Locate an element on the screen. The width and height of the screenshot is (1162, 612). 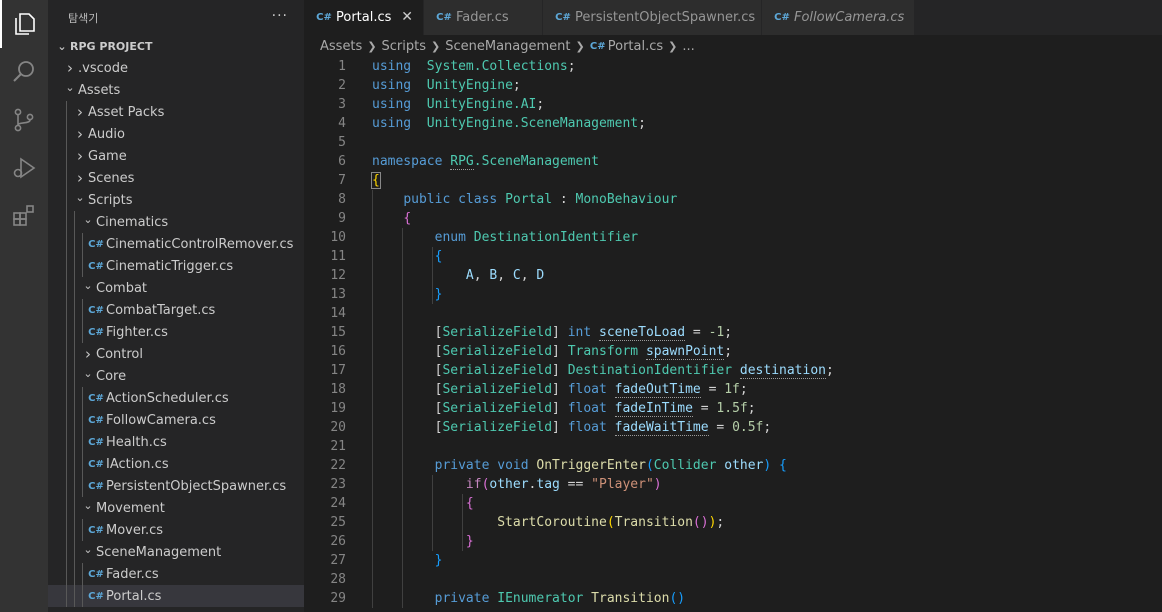
tree-file: C# Fader.cs is located at coordinates (176, 574).